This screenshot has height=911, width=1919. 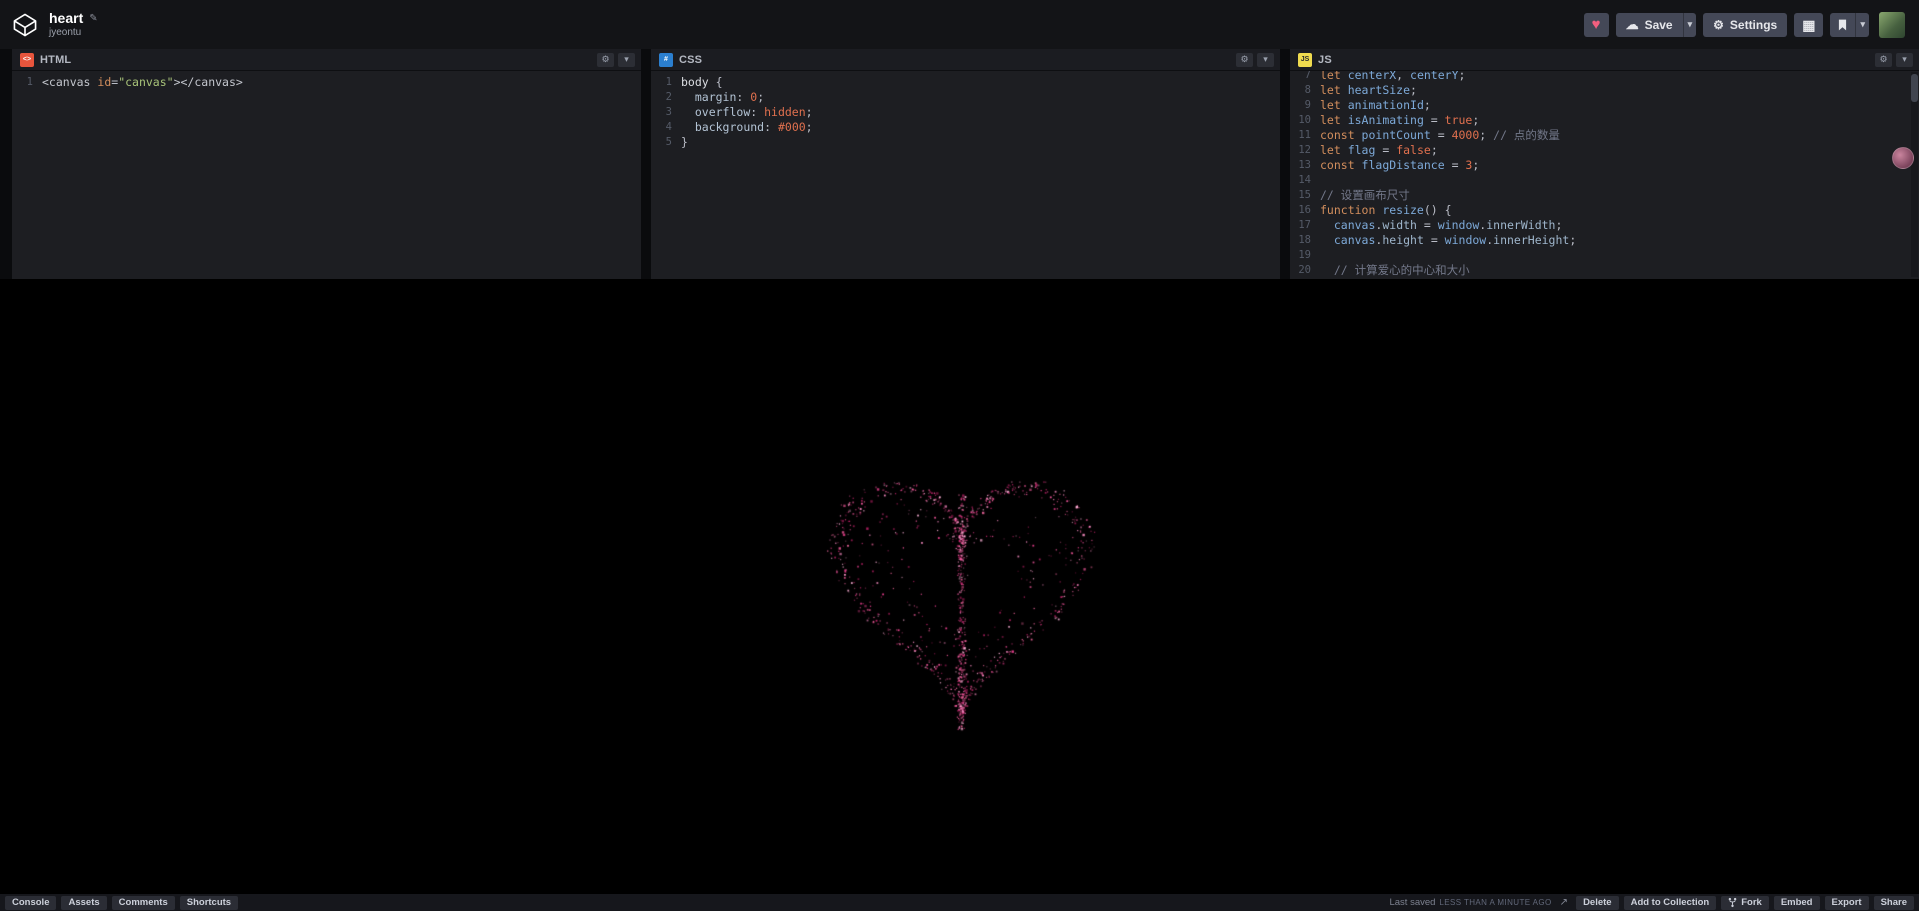 I want to click on line-number: 19, so click(x=1304, y=255).